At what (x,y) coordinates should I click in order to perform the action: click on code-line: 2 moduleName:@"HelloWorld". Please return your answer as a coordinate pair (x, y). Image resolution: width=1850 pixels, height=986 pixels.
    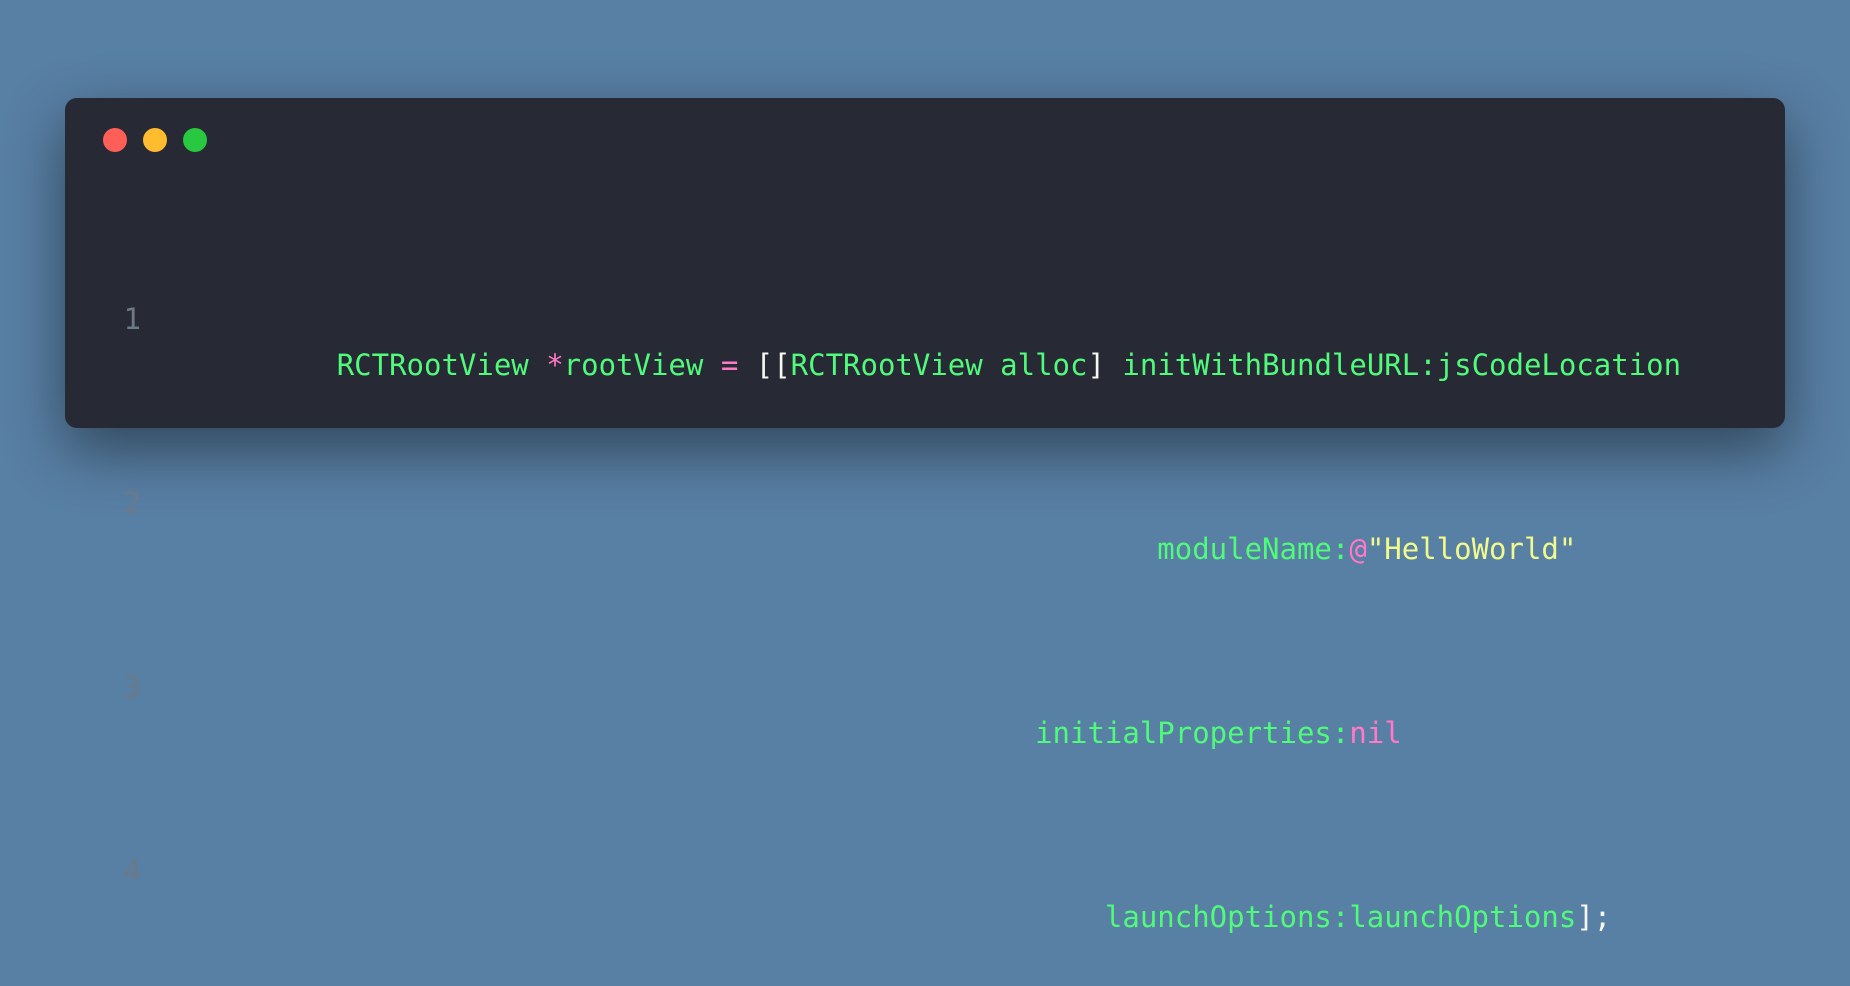
    Looking at the image, I should click on (873, 523).